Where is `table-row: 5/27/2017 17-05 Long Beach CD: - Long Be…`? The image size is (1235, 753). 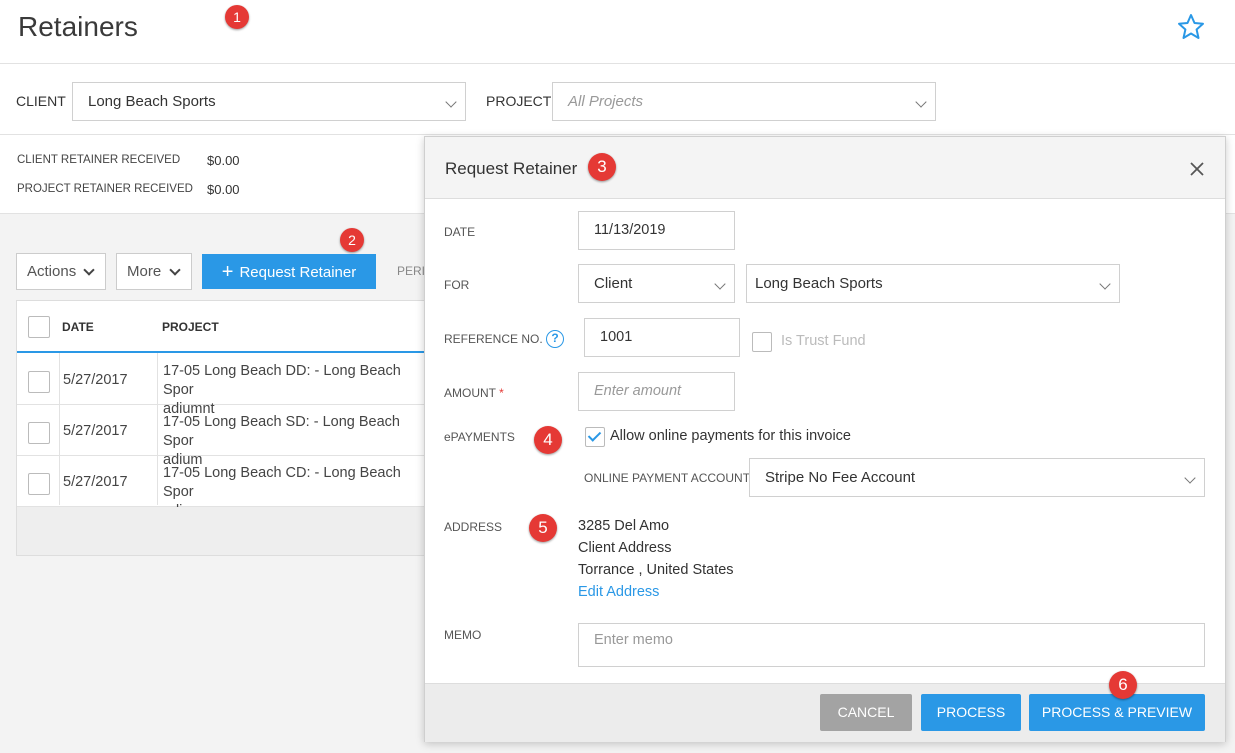
table-row: 5/27/2017 17-05 Long Beach CD: - Long Be… is located at coordinates (226, 487).